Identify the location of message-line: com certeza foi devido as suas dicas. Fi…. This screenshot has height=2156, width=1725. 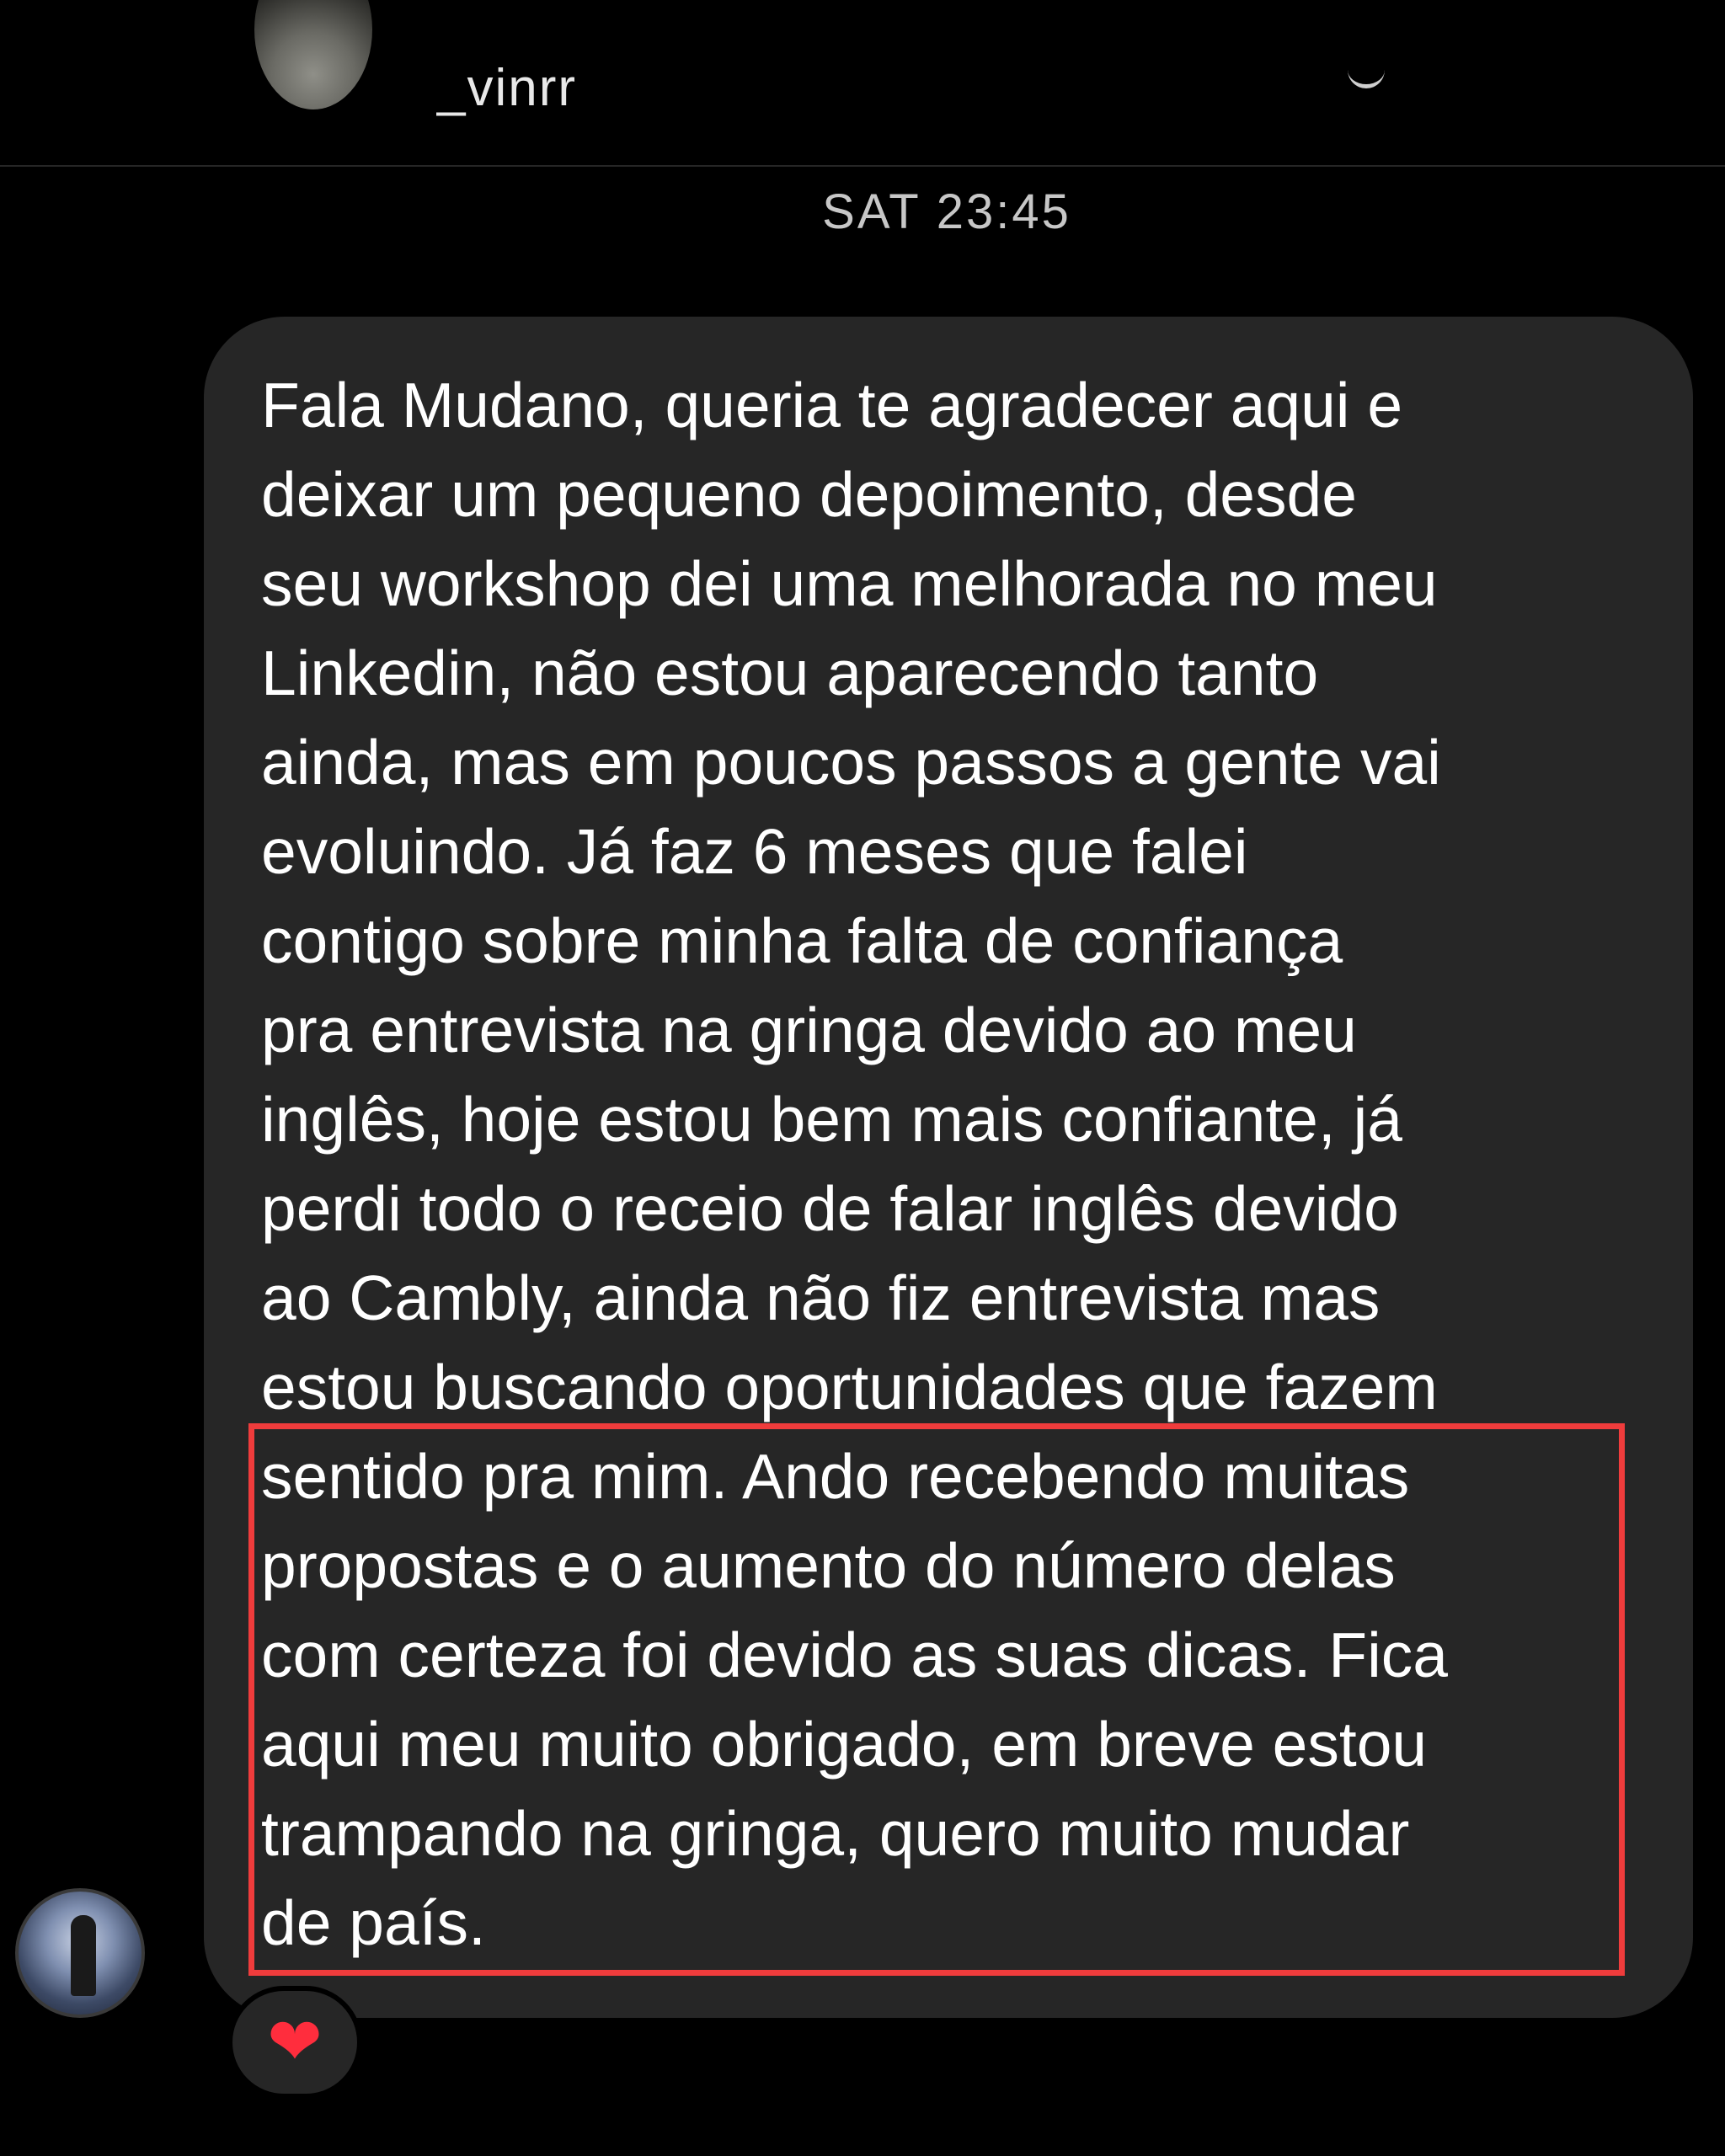
(854, 1655).